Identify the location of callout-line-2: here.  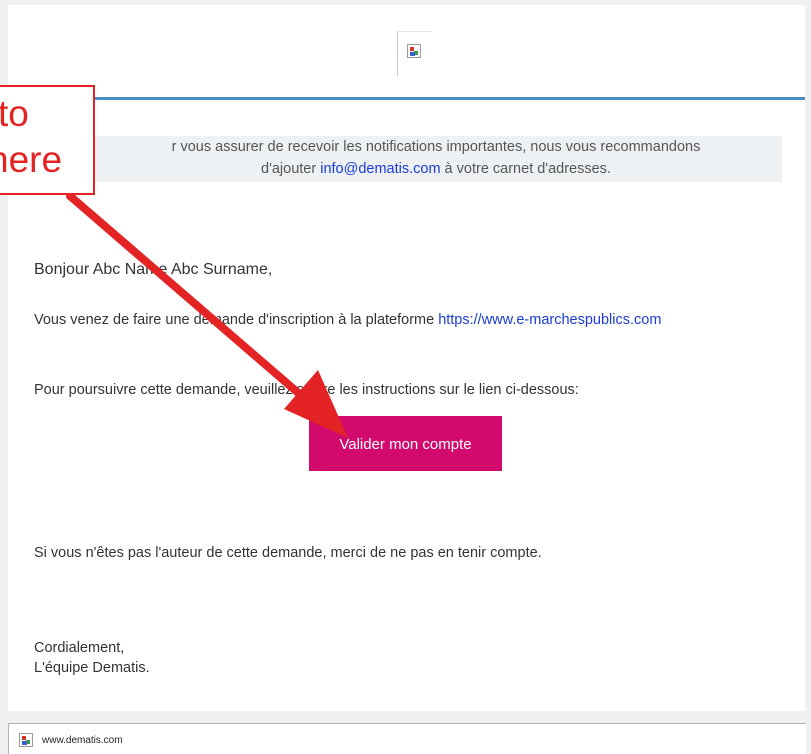
(31, 159).